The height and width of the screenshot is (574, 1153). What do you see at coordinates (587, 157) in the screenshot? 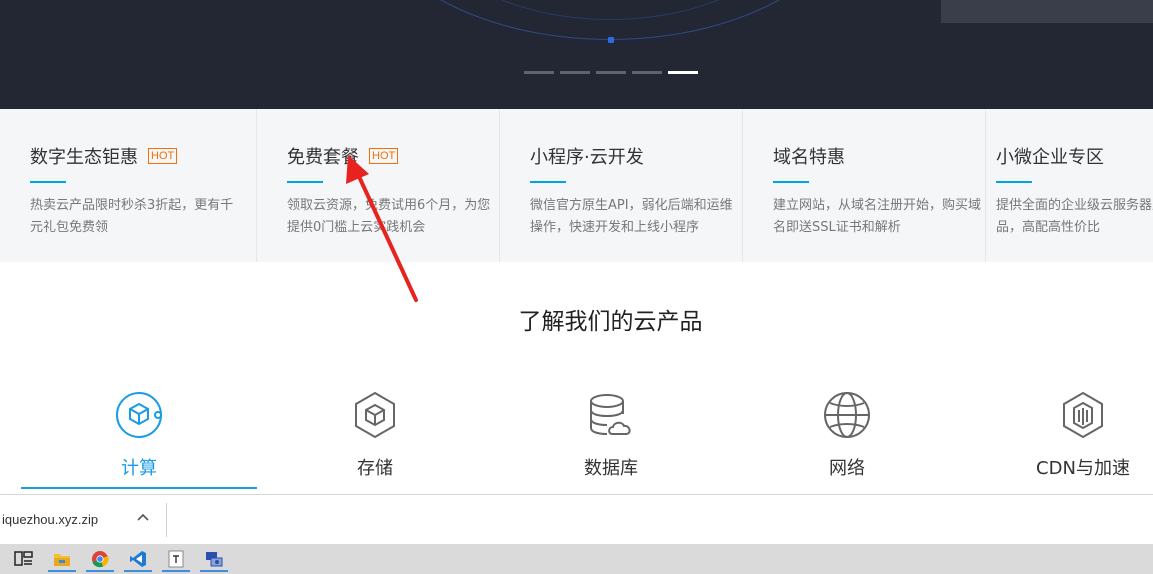
I see `promo-card-title: 小程序·云开发` at bounding box center [587, 157].